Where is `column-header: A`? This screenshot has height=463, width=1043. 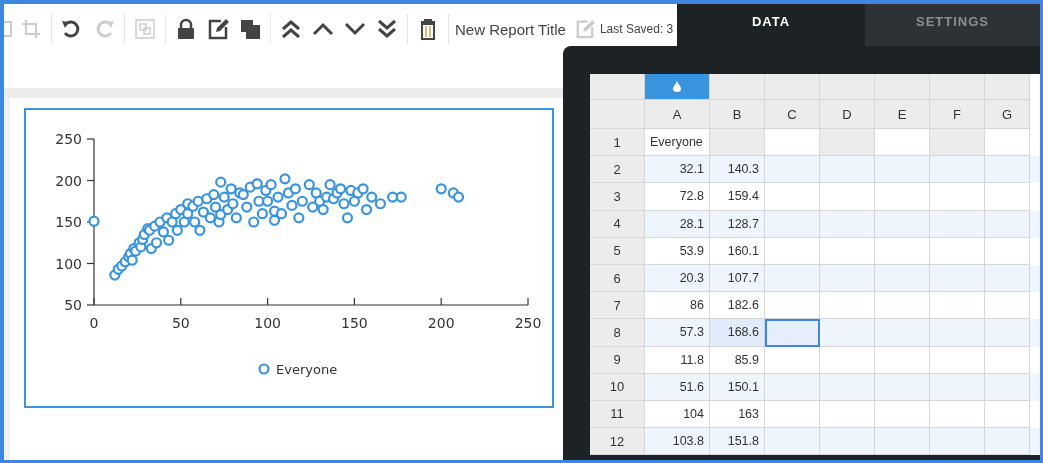 column-header: A is located at coordinates (677, 114).